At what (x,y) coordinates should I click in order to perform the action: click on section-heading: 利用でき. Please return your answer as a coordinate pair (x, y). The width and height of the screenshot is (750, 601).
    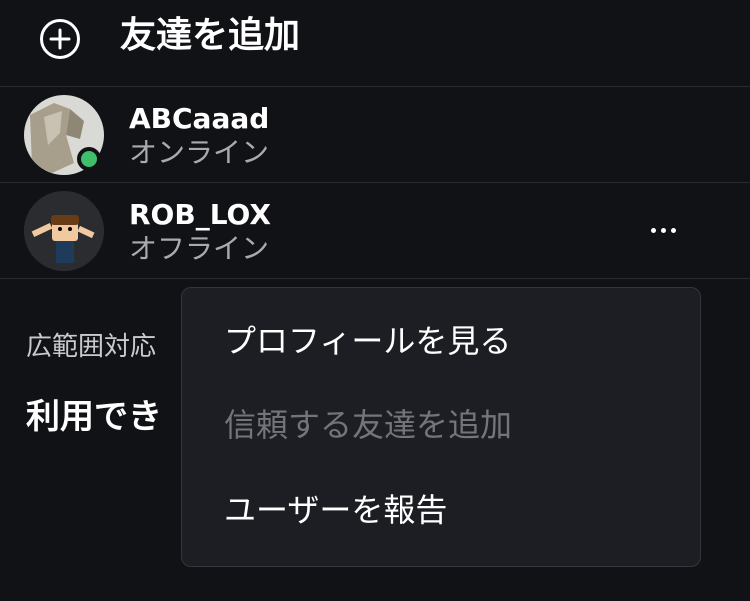
    Looking at the image, I should click on (94, 417).